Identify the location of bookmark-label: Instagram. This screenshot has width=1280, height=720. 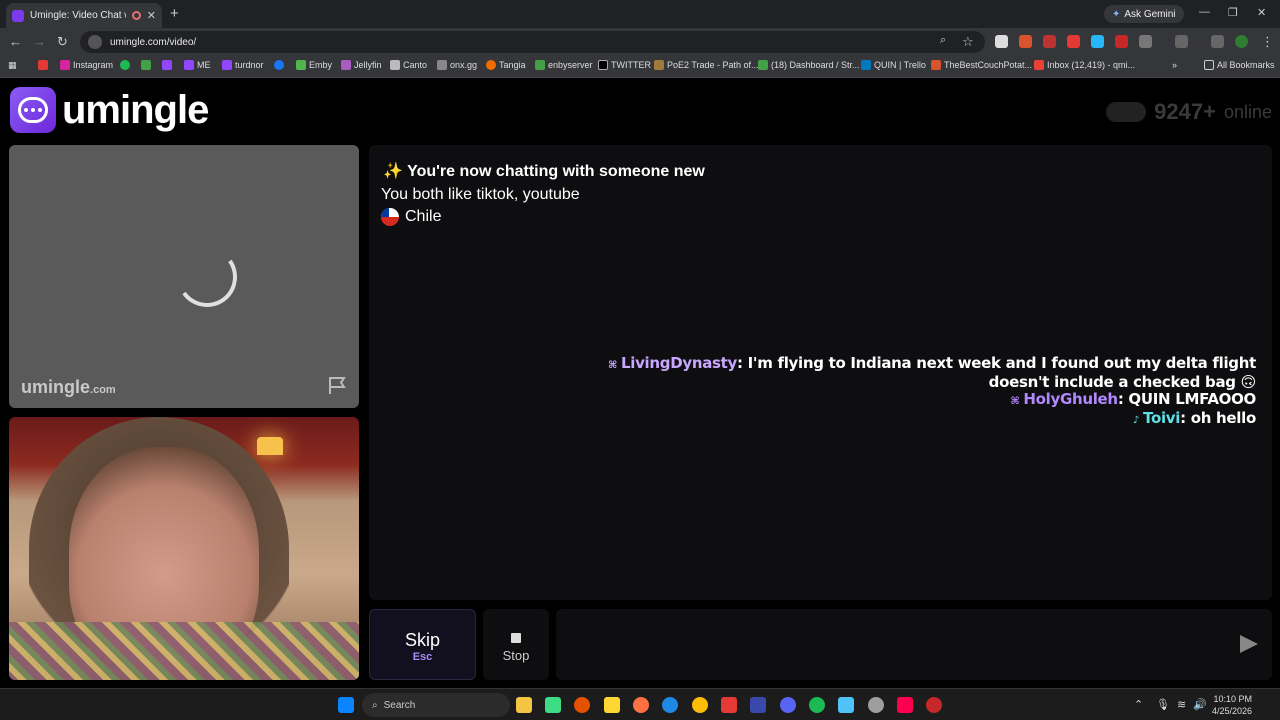
(93, 65).